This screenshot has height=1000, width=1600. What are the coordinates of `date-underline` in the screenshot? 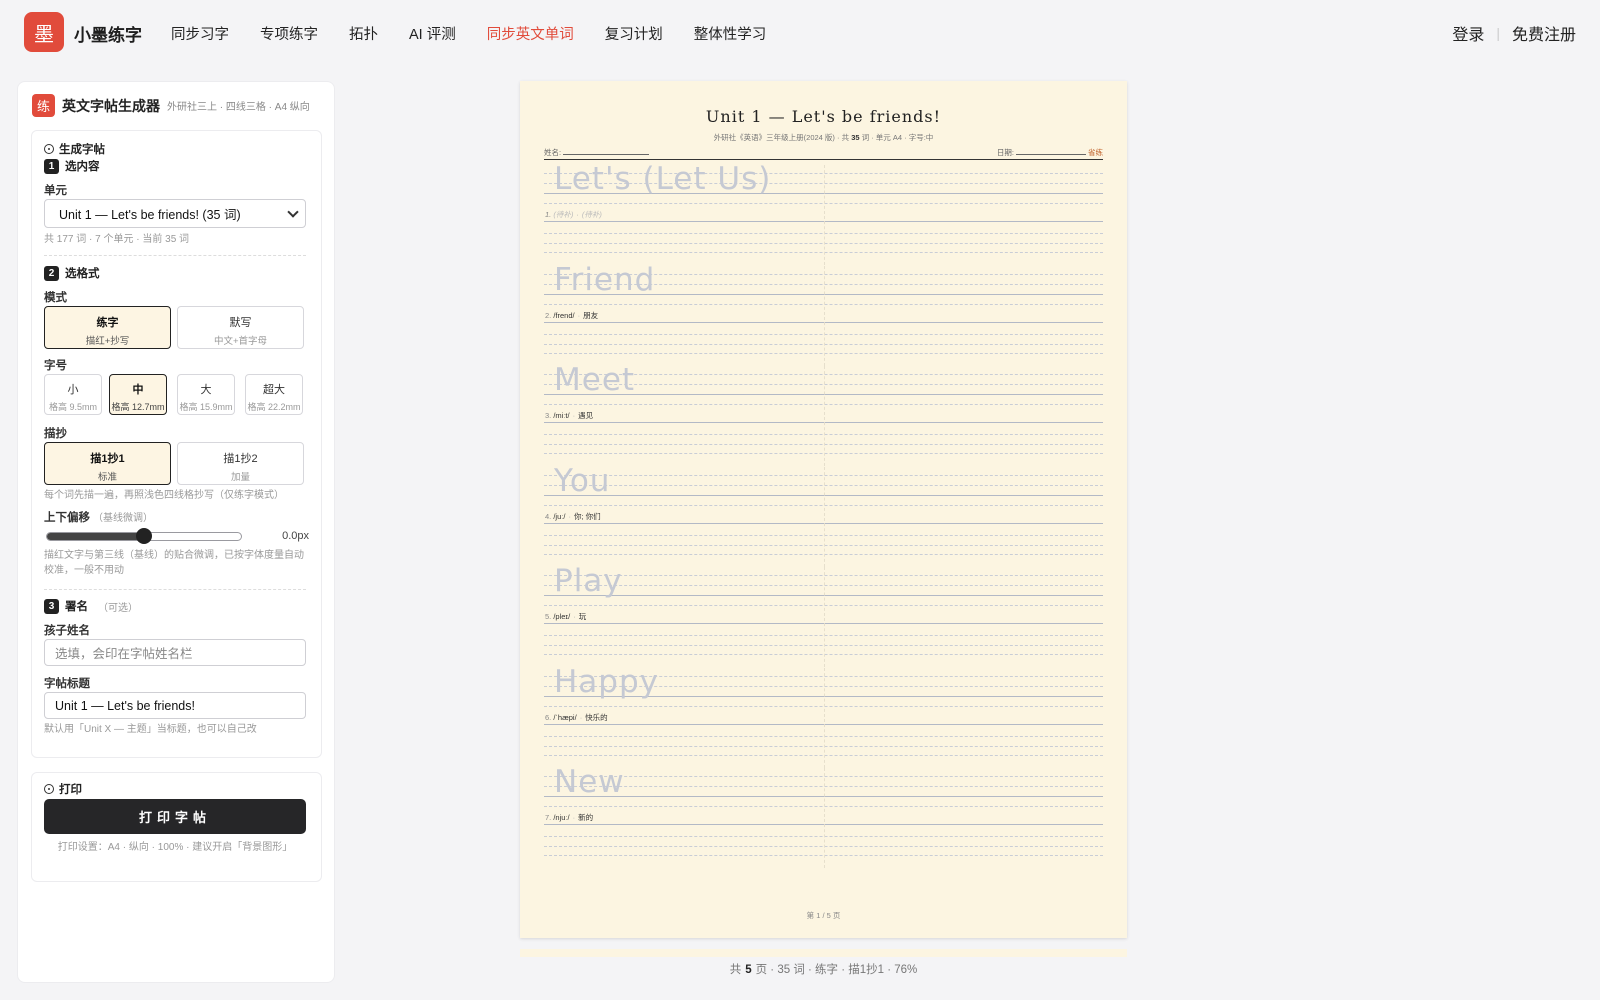 It's located at (1051, 154).